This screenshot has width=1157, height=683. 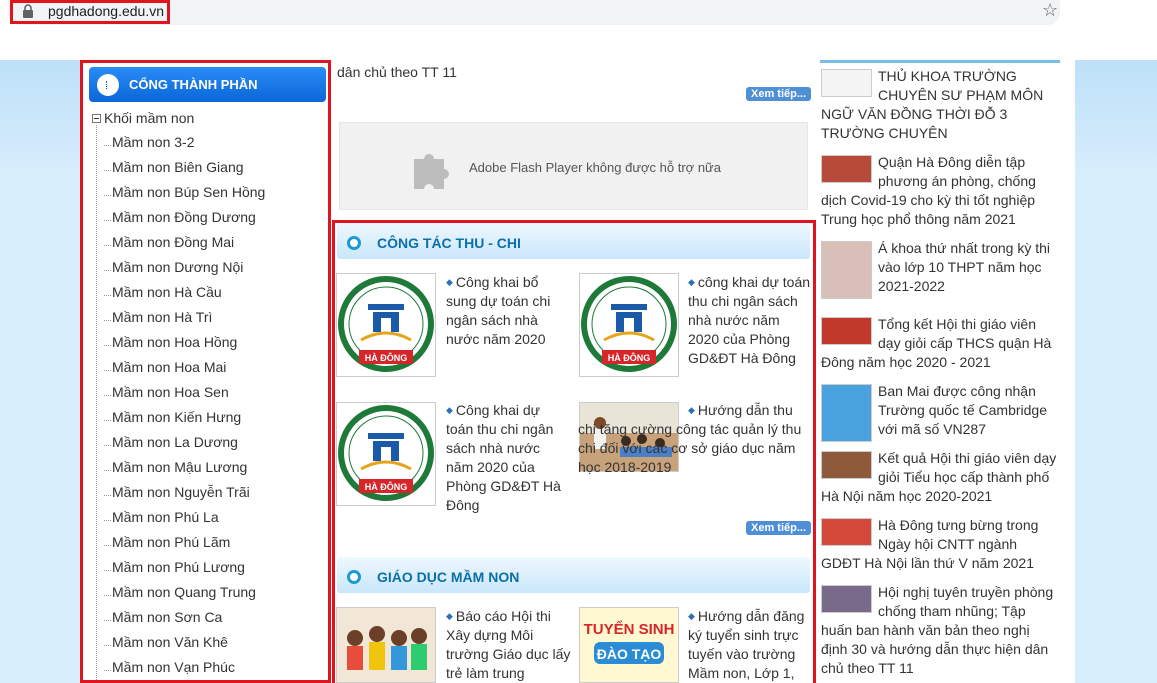 What do you see at coordinates (448, 577) in the screenshot?
I see `section-title: GIÁO DỤC MẦM NON` at bounding box center [448, 577].